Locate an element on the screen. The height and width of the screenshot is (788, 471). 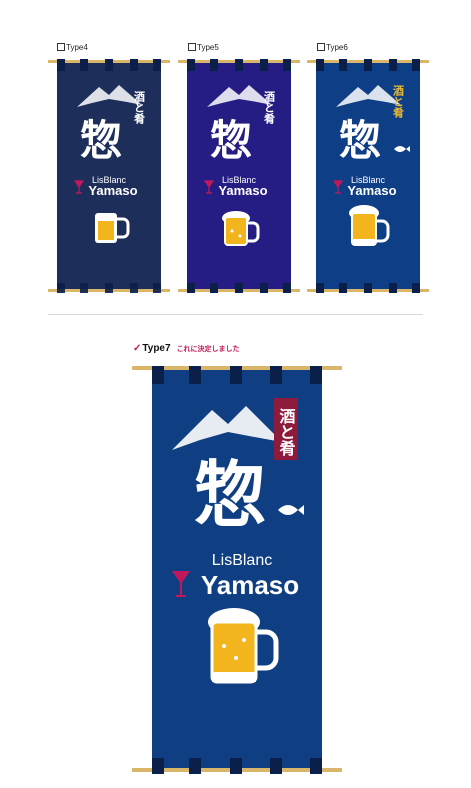
type6-label: Type6 is located at coordinates (332, 47).